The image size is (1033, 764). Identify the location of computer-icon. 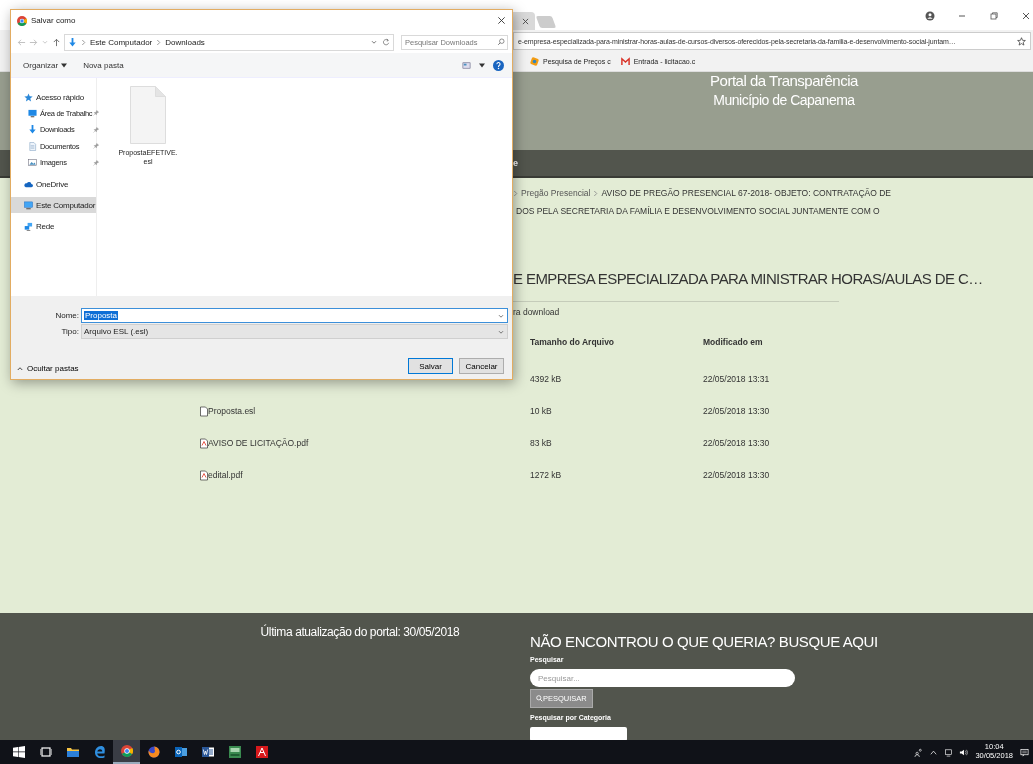
(28, 205).